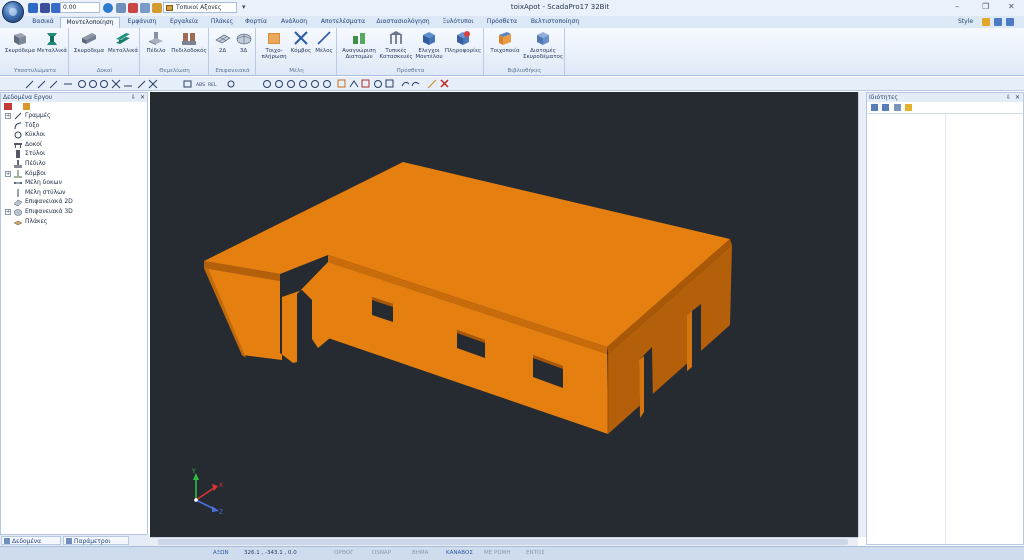  What do you see at coordinates (82, 84) in the screenshot?
I see `circle-tool-icon` at bounding box center [82, 84].